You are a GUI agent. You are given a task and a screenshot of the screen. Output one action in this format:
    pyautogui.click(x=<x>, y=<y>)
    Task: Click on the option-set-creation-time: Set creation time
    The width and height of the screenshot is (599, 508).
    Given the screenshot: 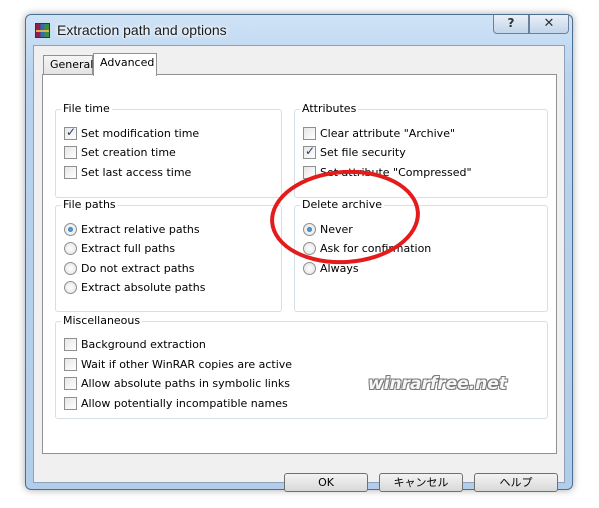 What is the action you would take?
    pyautogui.click(x=120, y=152)
    